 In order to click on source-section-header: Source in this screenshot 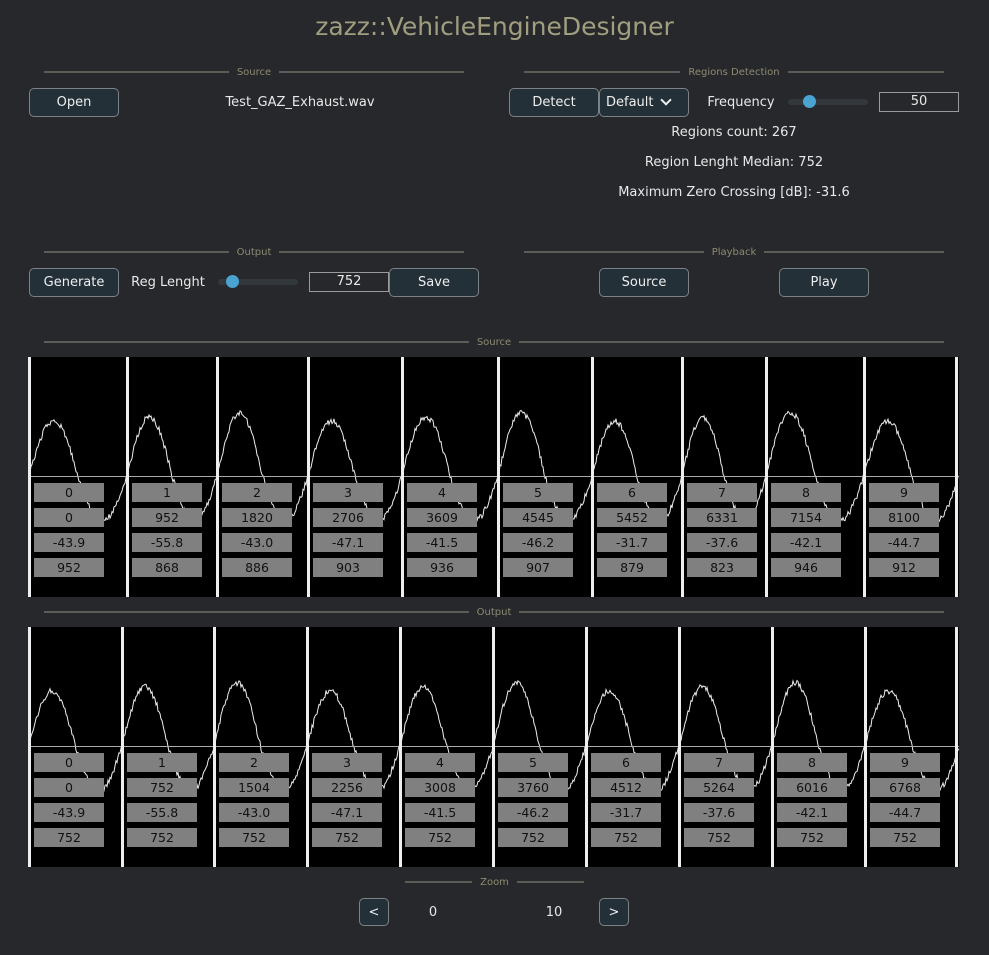, I will do `click(254, 72)`.